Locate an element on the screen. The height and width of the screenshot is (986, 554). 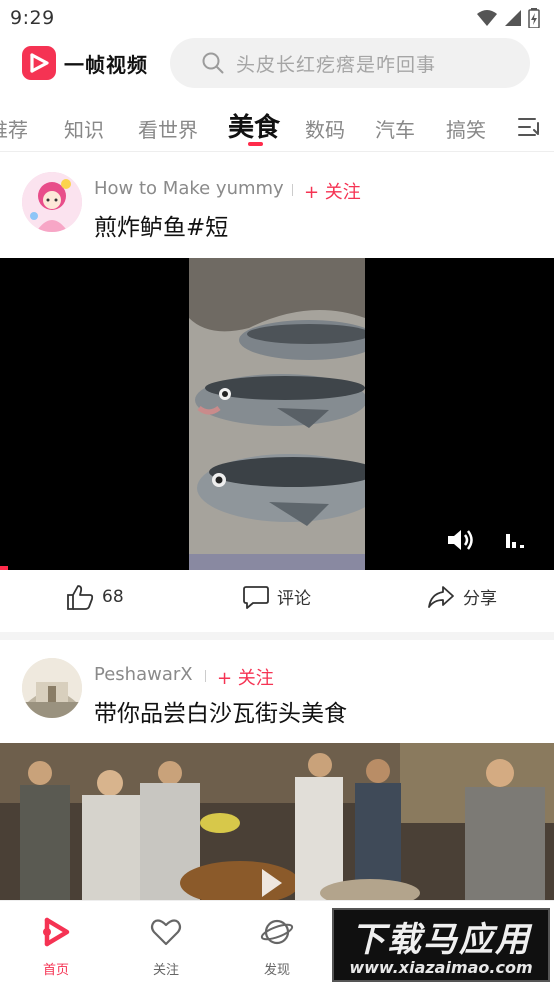
nav-home: 首页 is located at coordinates (56, 946).